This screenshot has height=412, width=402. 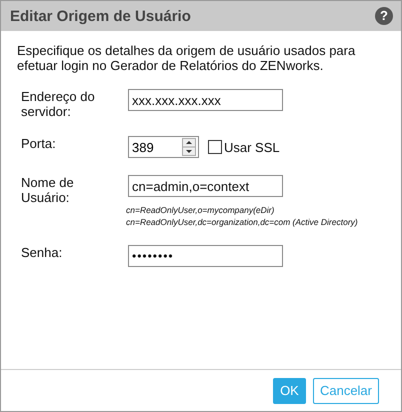 What do you see at coordinates (186, 58) in the screenshot?
I see `description-text: Especifique os detalhes da origem de usuário usados para efetuar login no Gerador de Relatórios do ZENworks.` at bounding box center [186, 58].